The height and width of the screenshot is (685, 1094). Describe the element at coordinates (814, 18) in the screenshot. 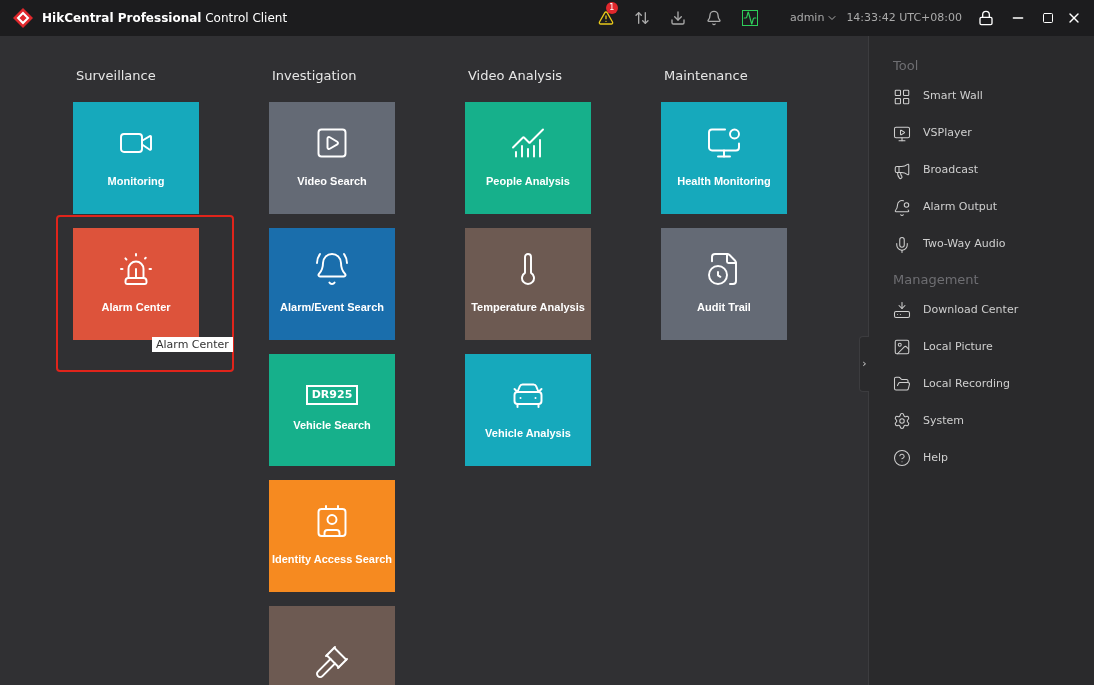

I see `user-menu: admin` at that location.